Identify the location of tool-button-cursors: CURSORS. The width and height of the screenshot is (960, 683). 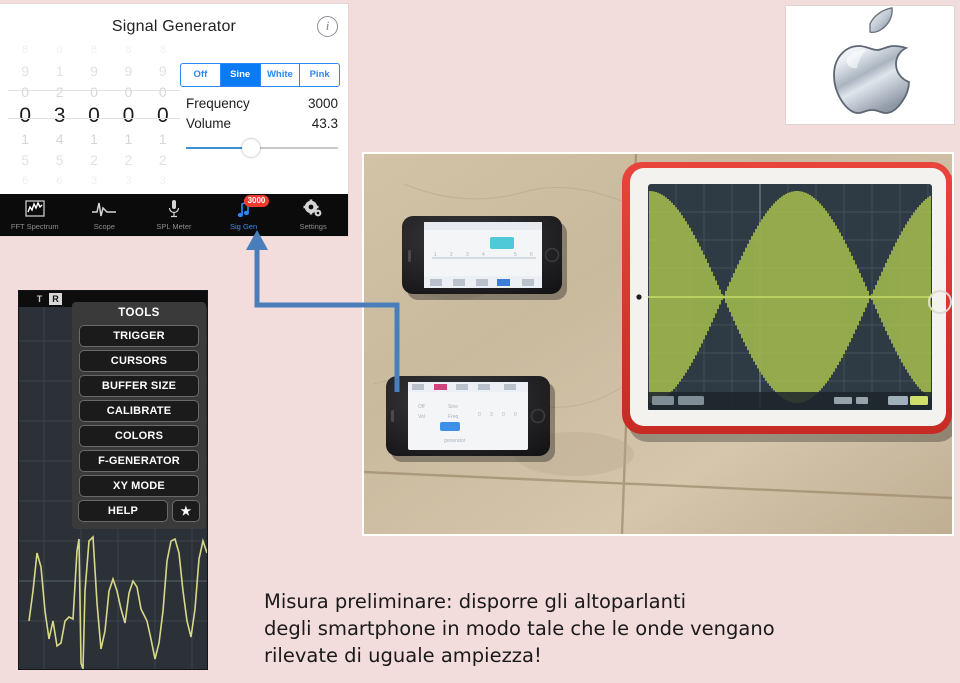
(139, 361).